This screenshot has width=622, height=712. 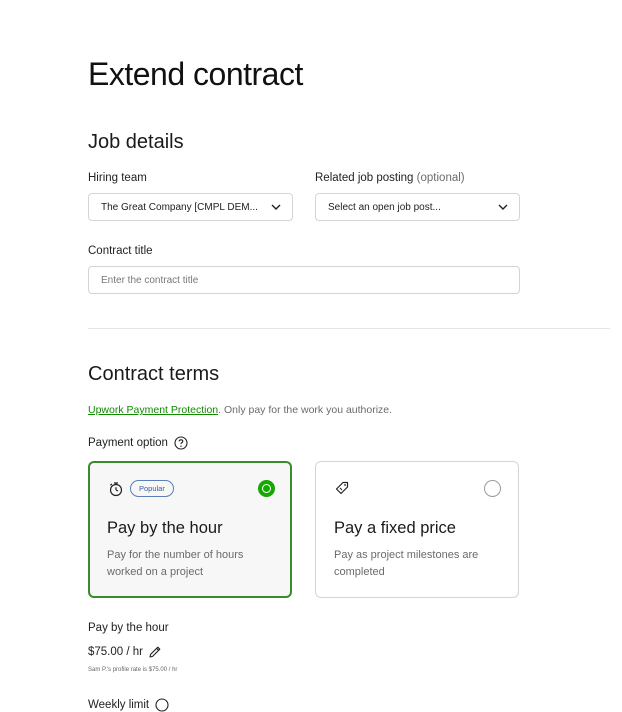 I want to click on hourly-rate-label: Pay by the hour, so click(x=128, y=628).